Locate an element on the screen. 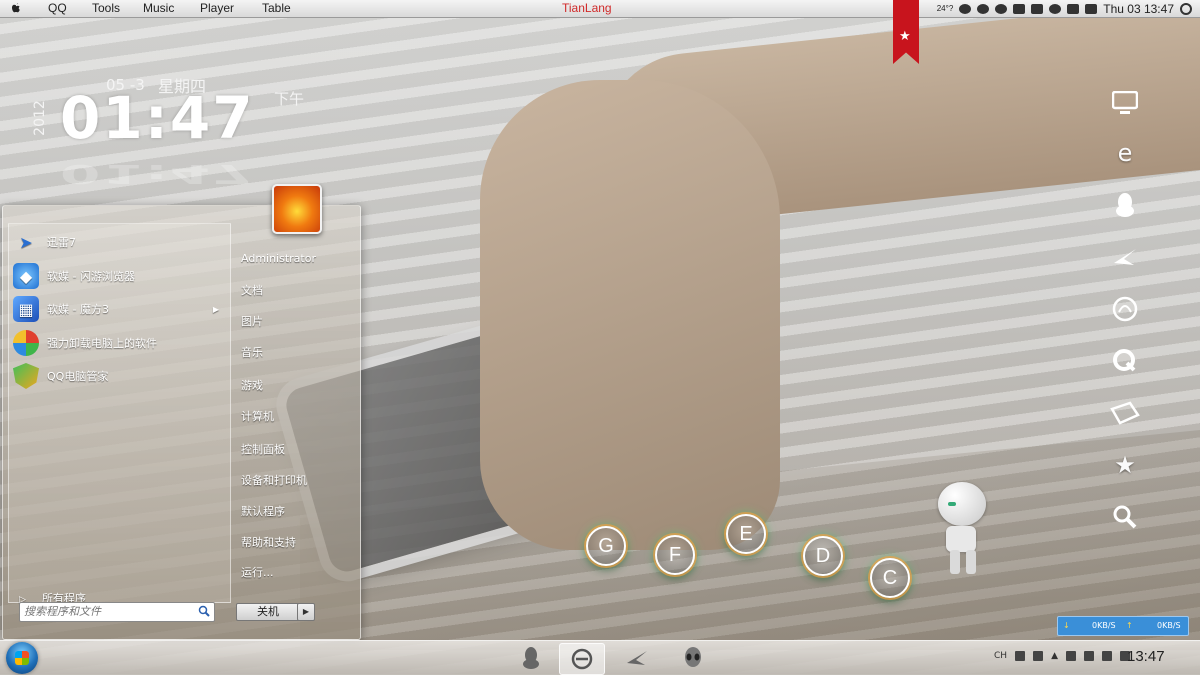 This screenshot has width=1200, height=675. ie-icon is located at coordinates (582, 659).